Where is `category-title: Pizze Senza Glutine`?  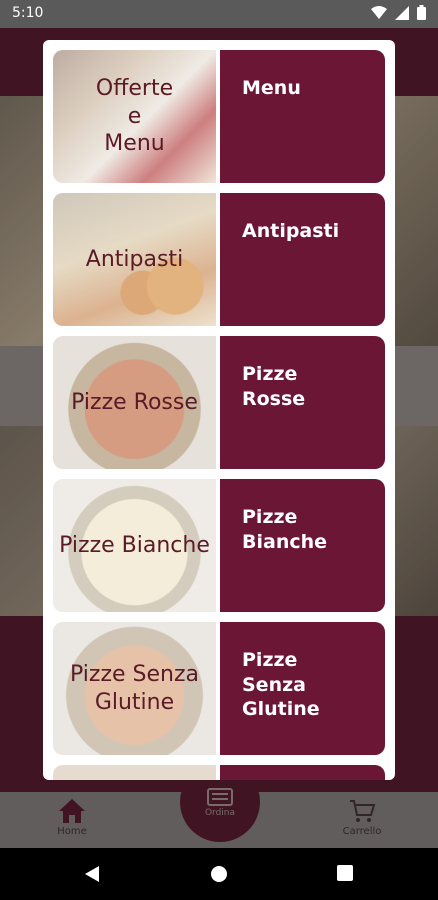
category-title: Pizze Senza Glutine is located at coordinates (281, 685).